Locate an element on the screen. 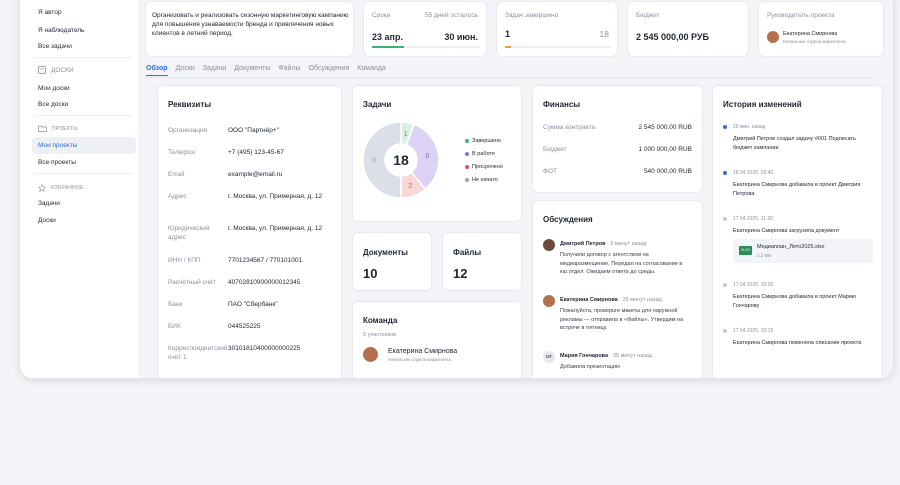  terms-progress-track is located at coordinates (426, 47).